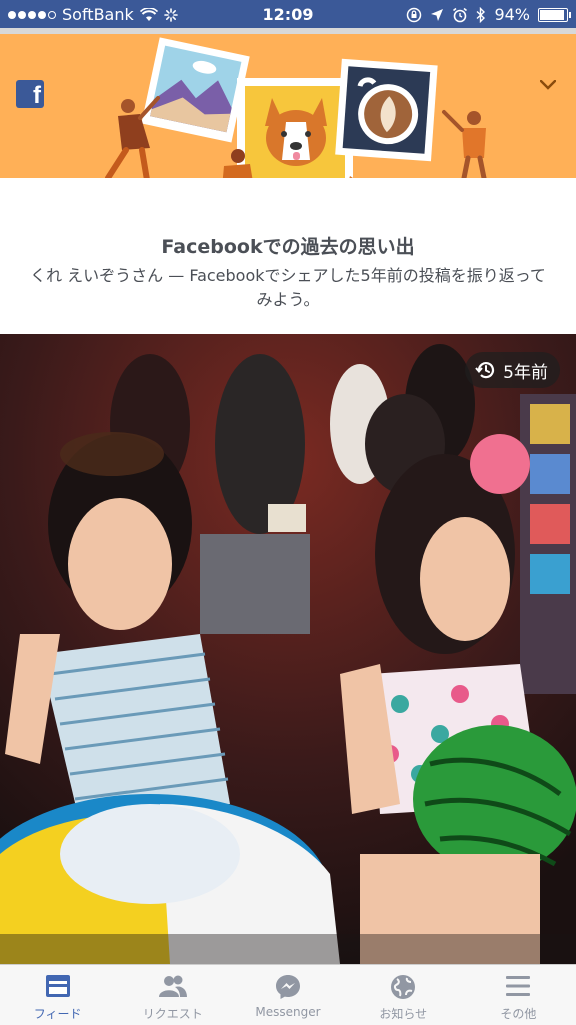 The image size is (576, 1025). I want to click on history-clock-icon, so click(485, 370).